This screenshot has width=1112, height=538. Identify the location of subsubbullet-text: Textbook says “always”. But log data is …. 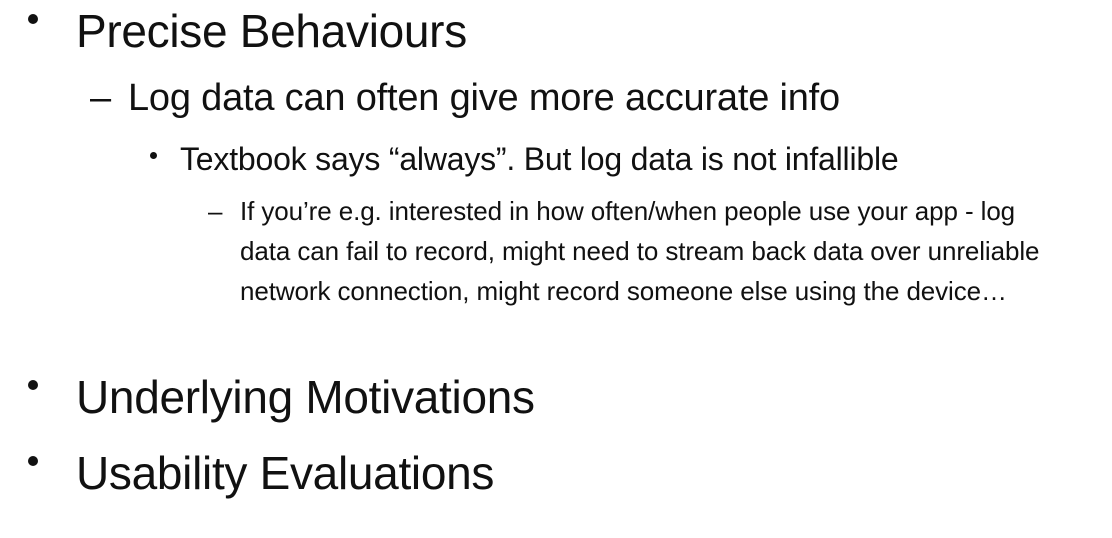
(539, 159).